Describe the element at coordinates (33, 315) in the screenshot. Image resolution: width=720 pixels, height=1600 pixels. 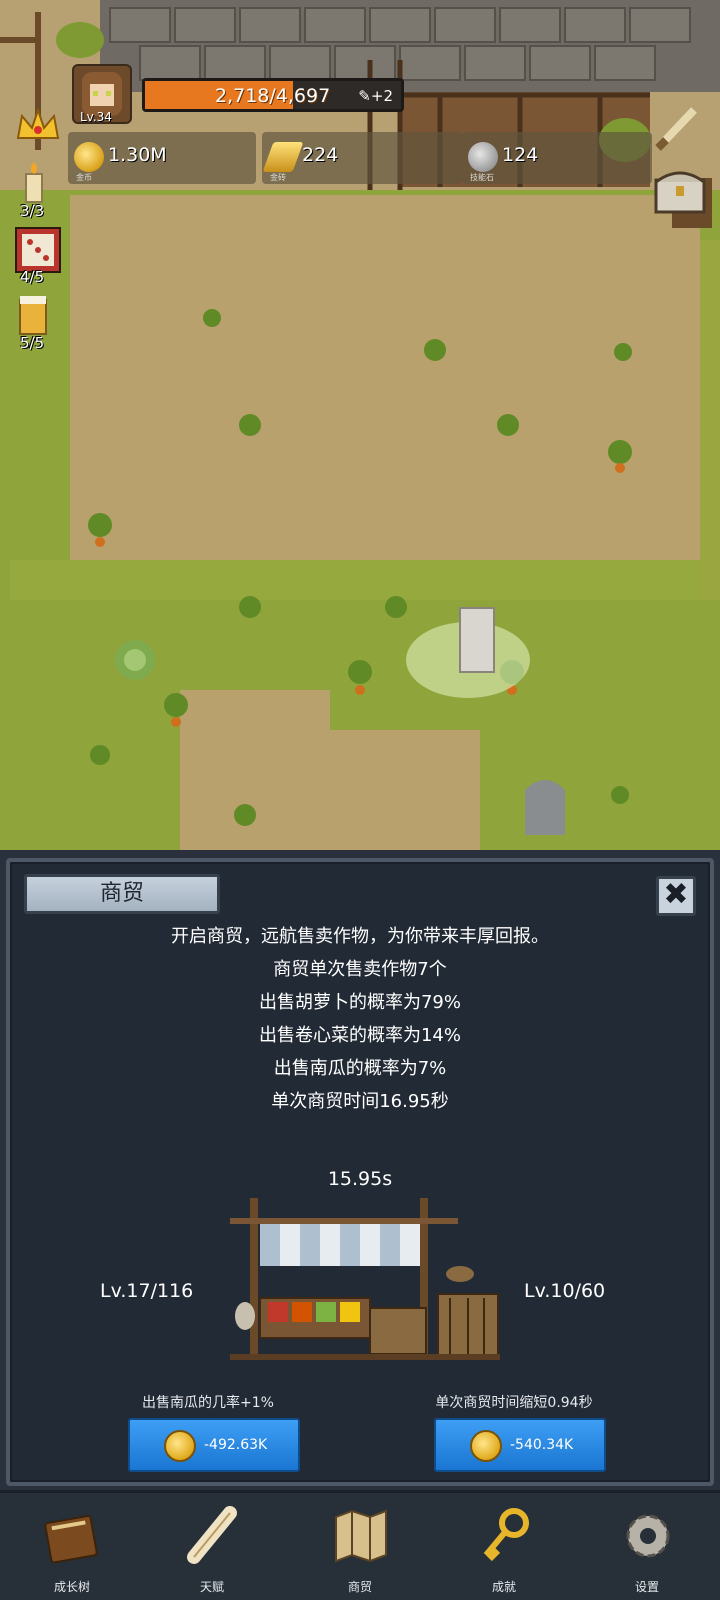
I see `beer-mug-icon` at that location.